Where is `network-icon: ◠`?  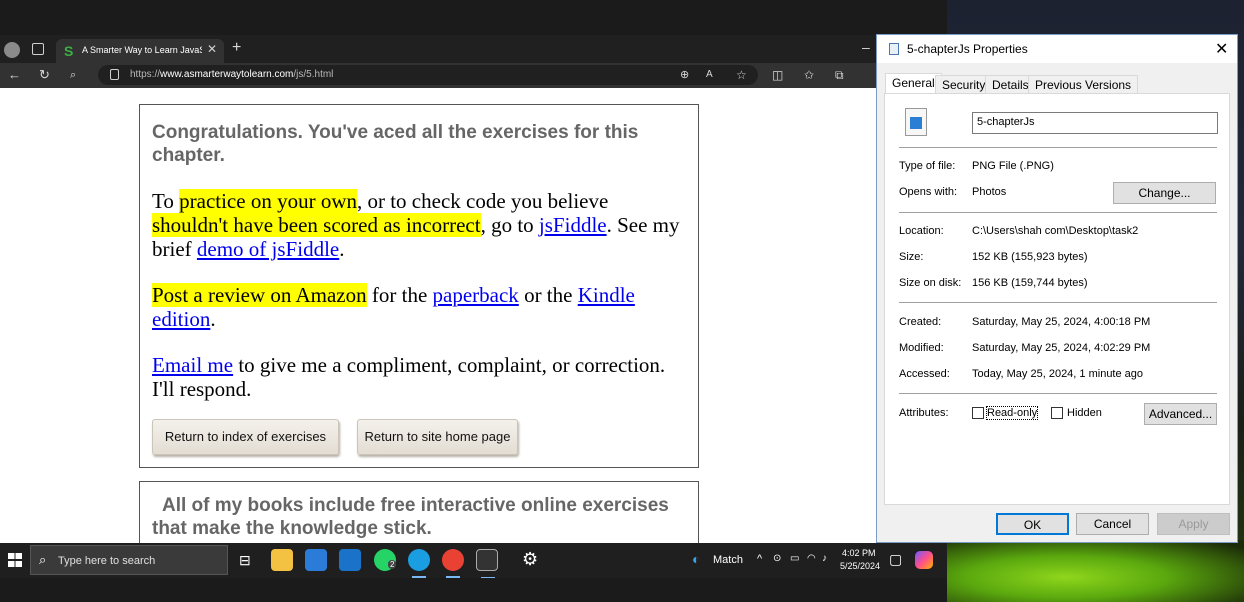
network-icon: ◠ is located at coordinates (811, 558).